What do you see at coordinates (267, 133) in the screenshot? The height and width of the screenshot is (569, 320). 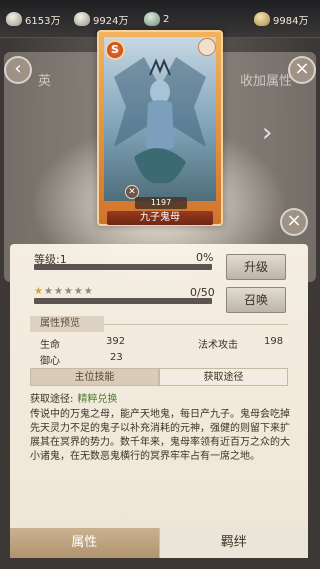 I see `next-arrow-icon: ›` at bounding box center [267, 133].